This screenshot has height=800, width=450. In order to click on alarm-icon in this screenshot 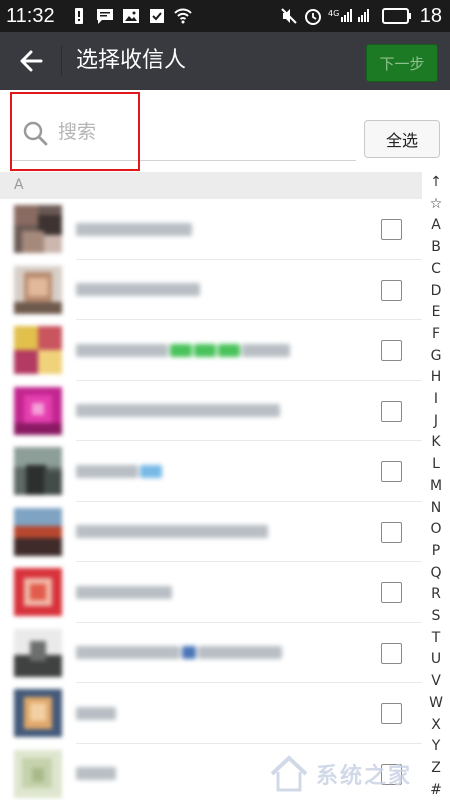, I will do `click(312, 17)`.